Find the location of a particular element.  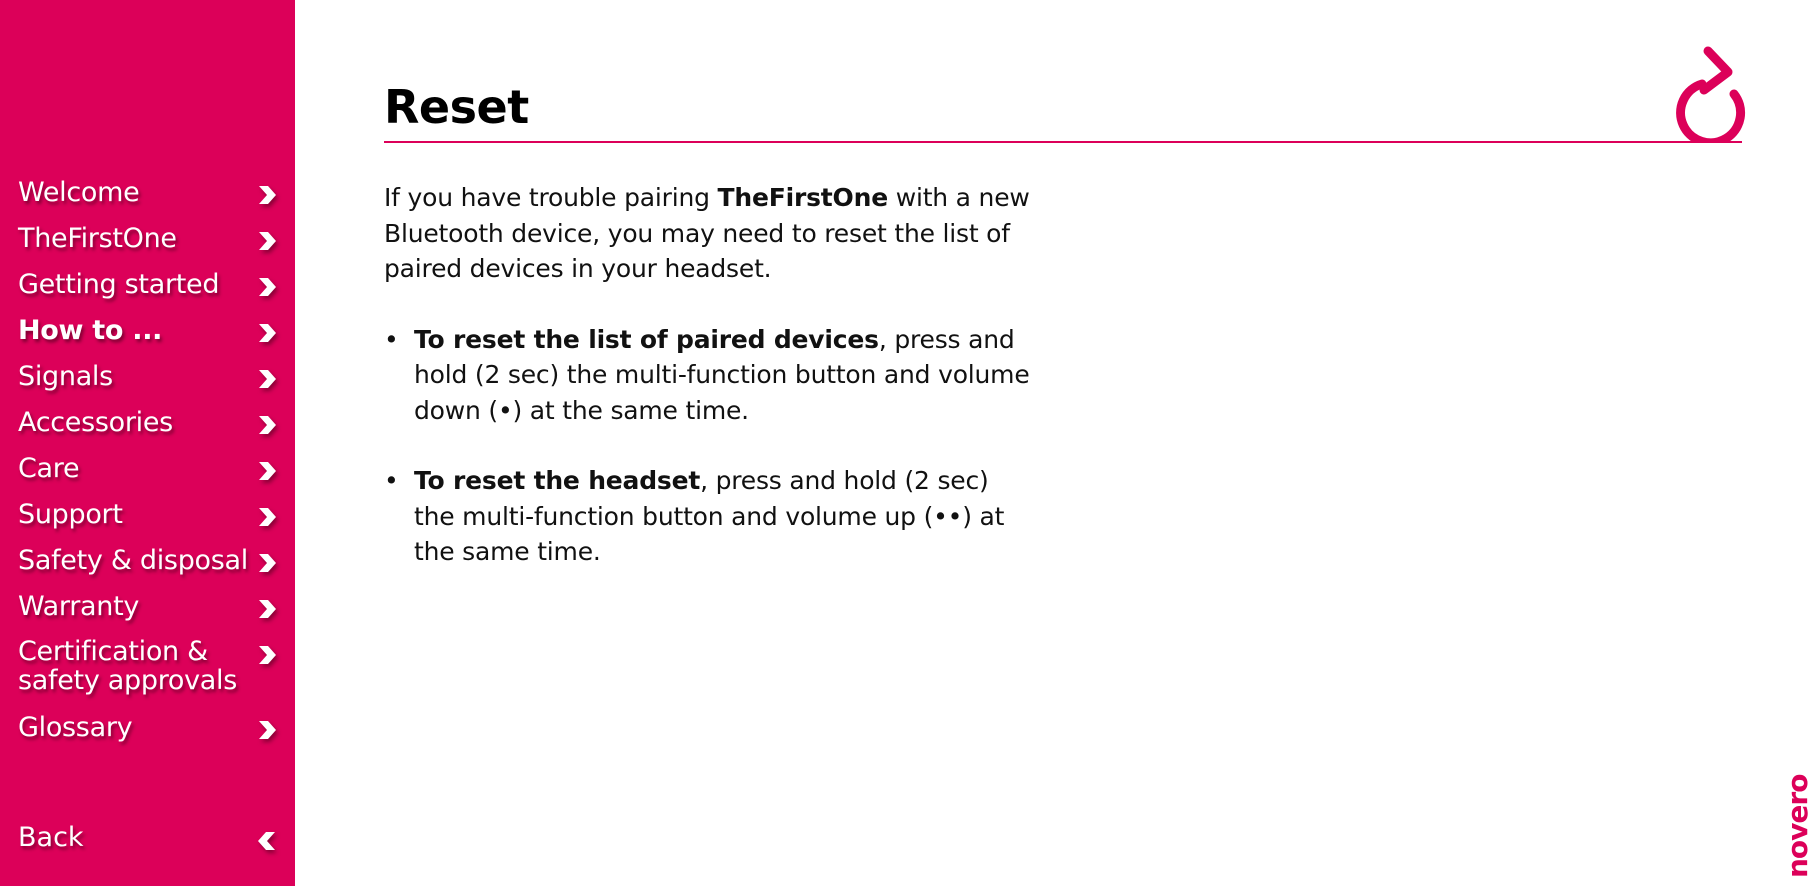

sidebar-item-label: Safety & disposal is located at coordinates (133, 560).